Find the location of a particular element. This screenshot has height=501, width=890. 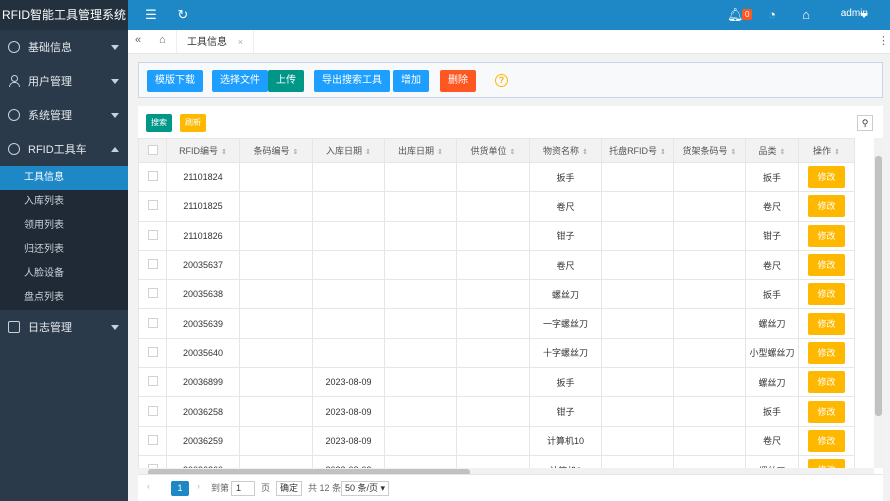

sidebar-item-face-device: 人脸设备 is located at coordinates (64, 274).